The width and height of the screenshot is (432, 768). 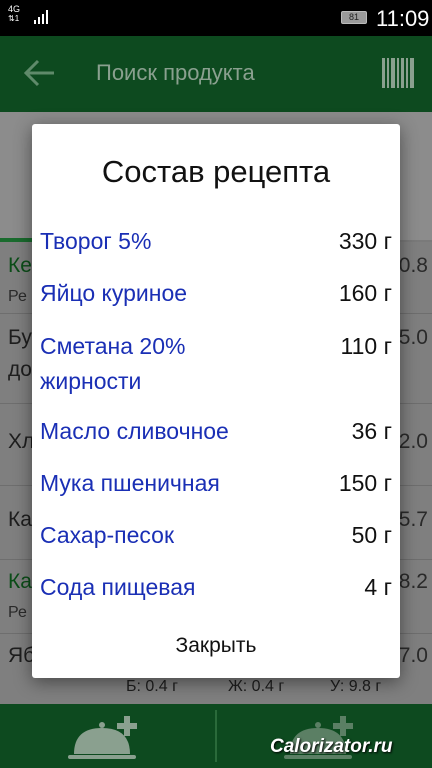 I want to click on list-item-subtitle: до, so click(x=20, y=369).